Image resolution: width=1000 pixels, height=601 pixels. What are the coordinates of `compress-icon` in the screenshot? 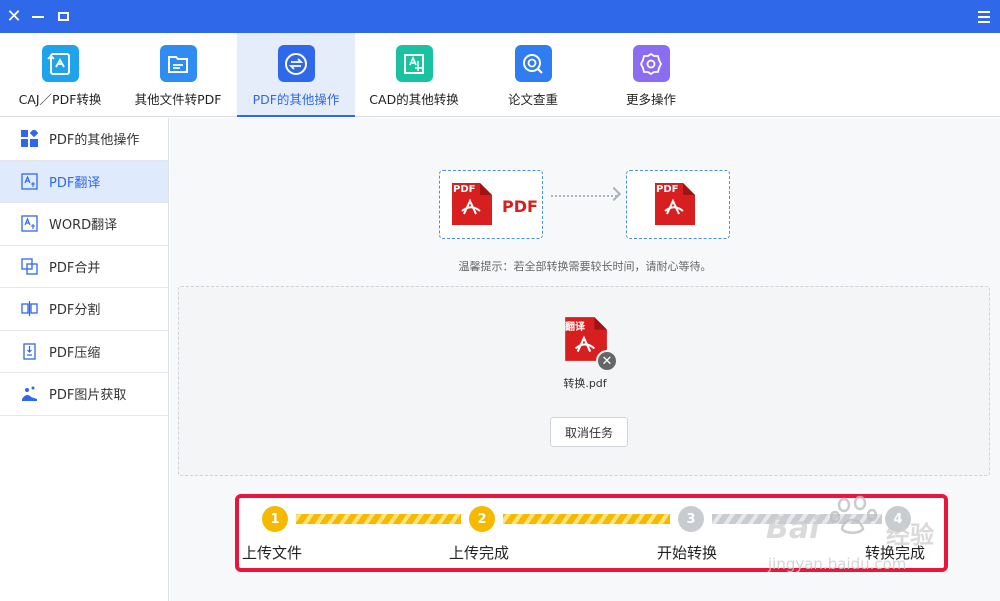 It's located at (29, 351).